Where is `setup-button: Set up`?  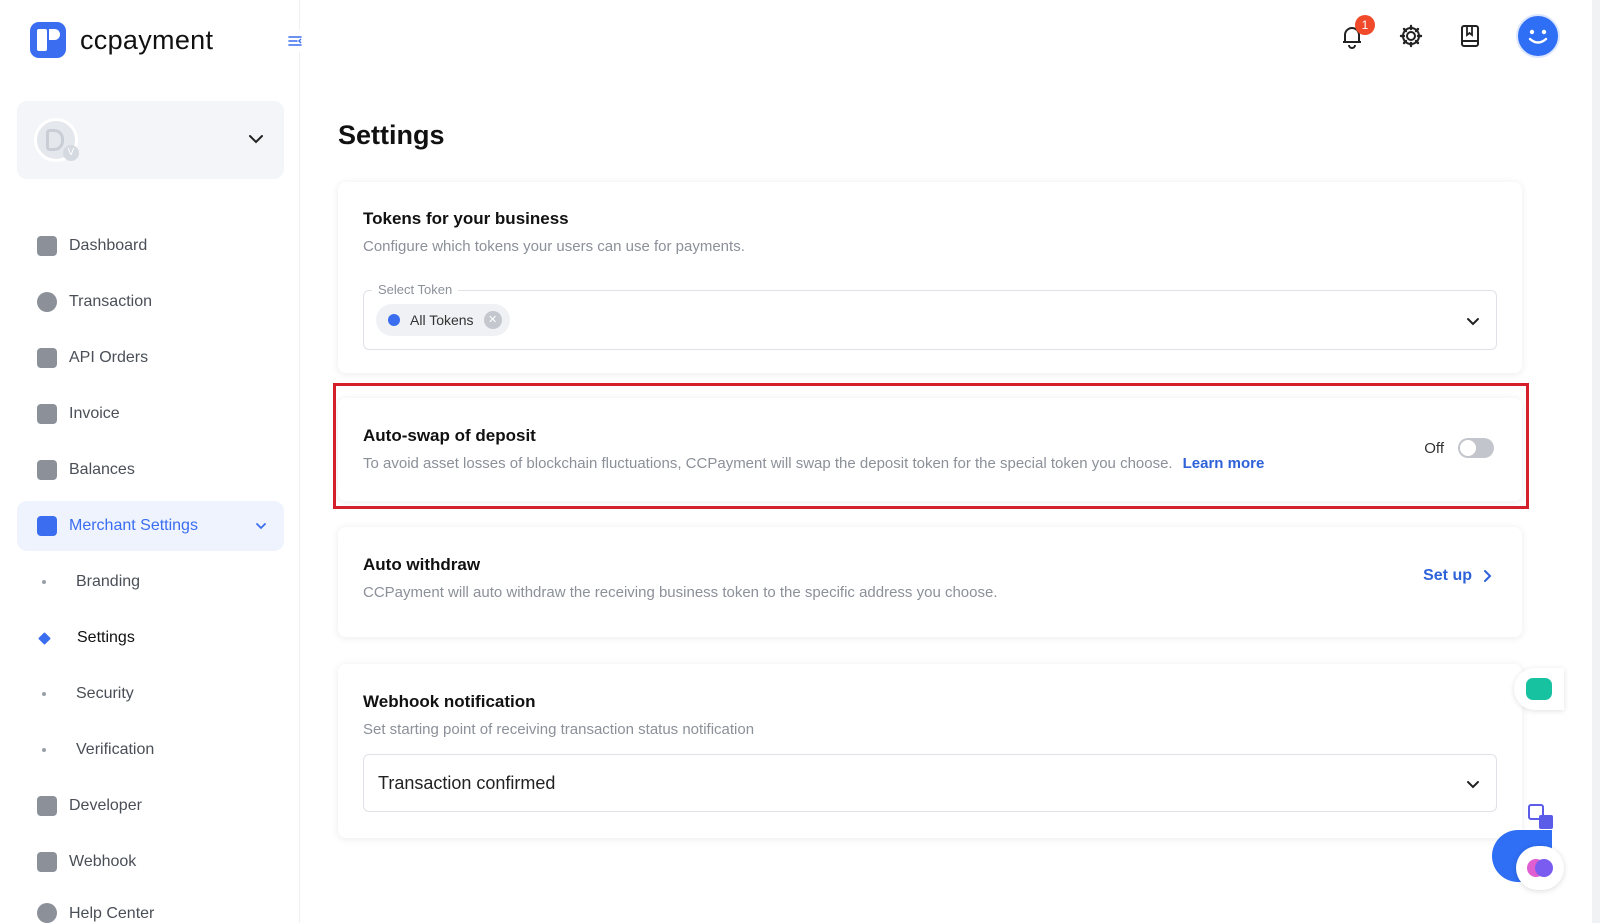 setup-button: Set up is located at coordinates (1458, 576).